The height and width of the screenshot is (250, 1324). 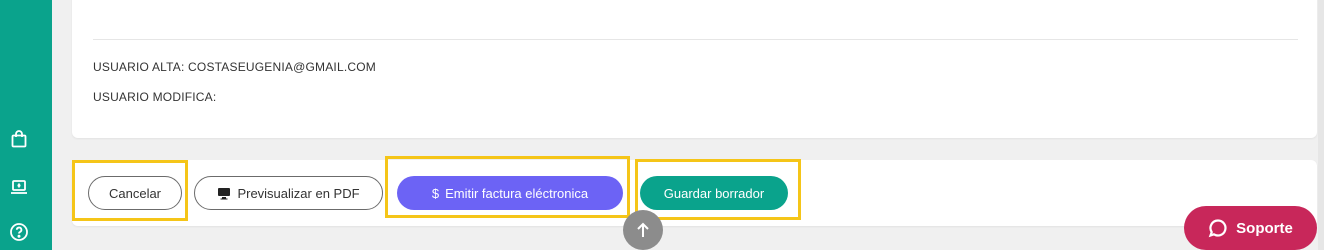 I want to click on divider, so click(x=695, y=39).